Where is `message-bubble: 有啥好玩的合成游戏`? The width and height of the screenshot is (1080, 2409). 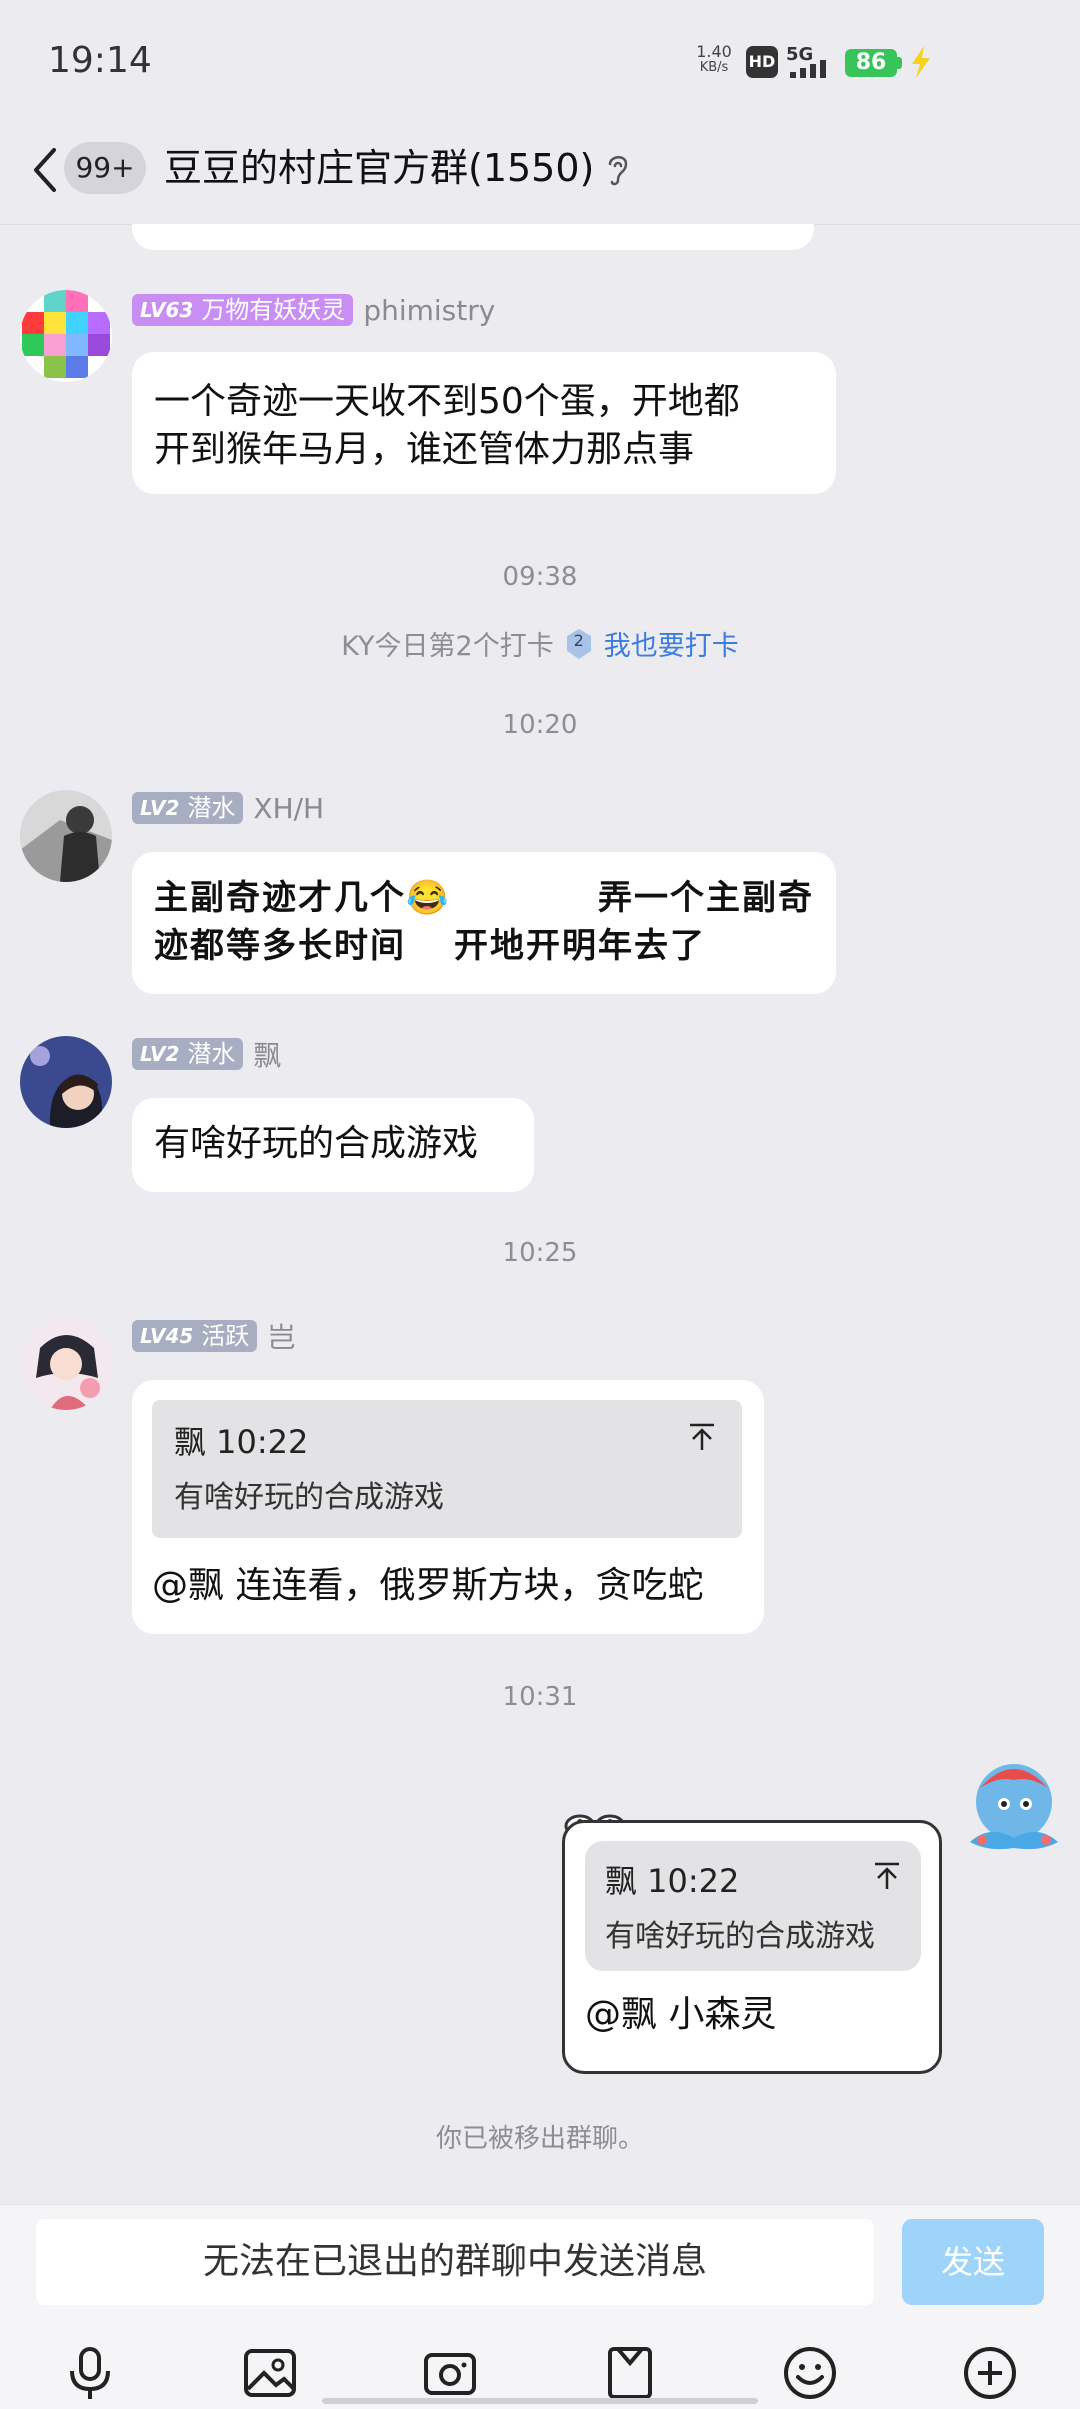
message-bubble: 有啥好玩的合成游戏 is located at coordinates (333, 1145).